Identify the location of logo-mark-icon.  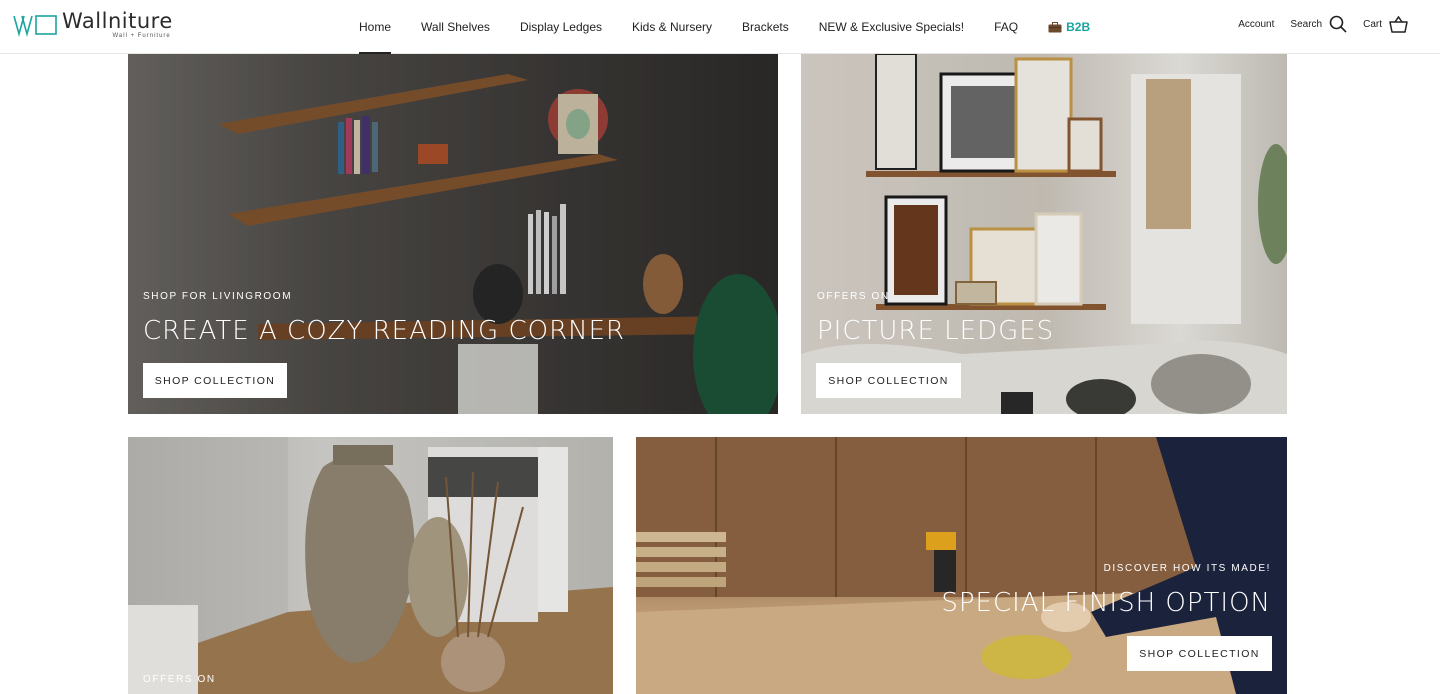
(35, 26).